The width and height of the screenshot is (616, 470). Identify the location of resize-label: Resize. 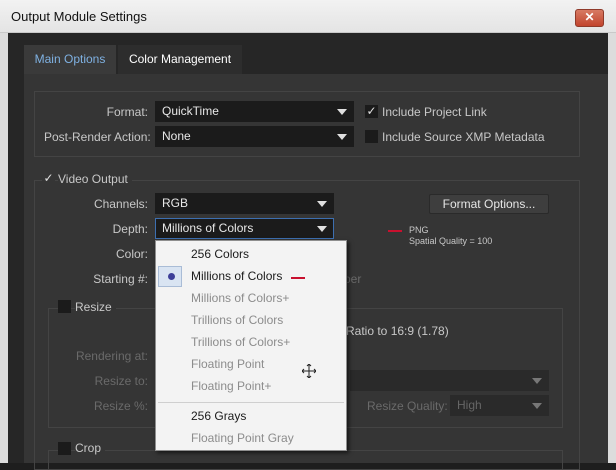
(95, 307).